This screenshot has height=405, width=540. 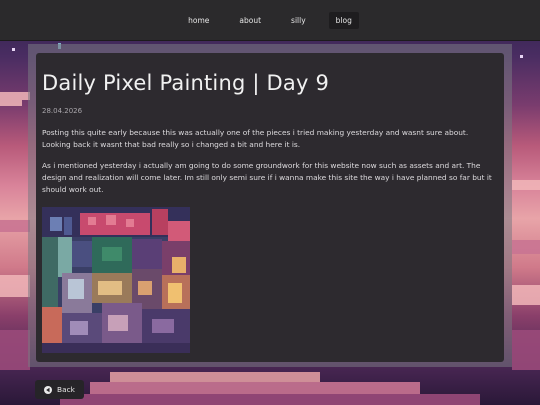 I want to click on pixel-painting-image, so click(x=116, y=280).